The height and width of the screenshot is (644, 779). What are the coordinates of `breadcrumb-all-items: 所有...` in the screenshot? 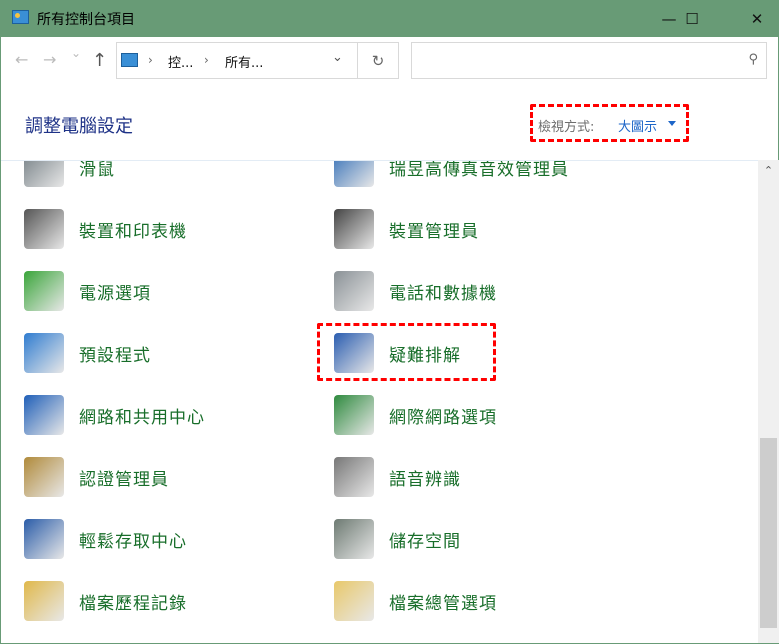 It's located at (244, 61).